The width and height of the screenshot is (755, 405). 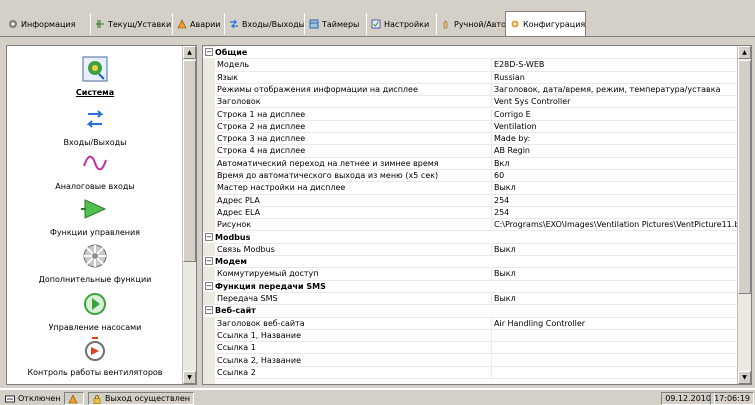 I want to click on property-value: Vent Sys Controller, so click(x=614, y=102).